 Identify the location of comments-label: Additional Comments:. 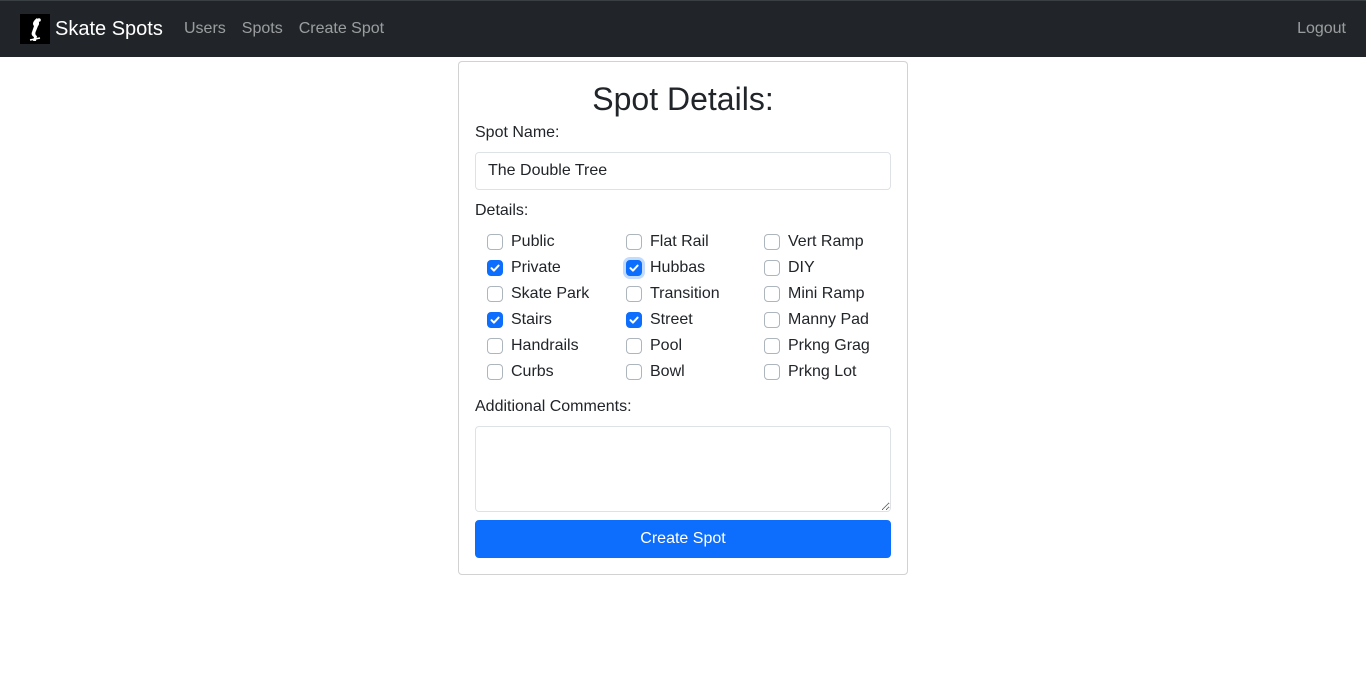
(553, 406).